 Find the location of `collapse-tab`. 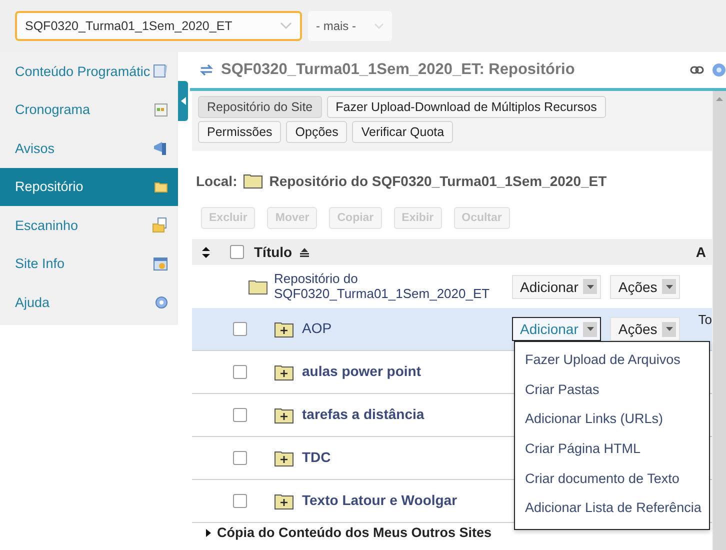

collapse-tab is located at coordinates (183, 101).